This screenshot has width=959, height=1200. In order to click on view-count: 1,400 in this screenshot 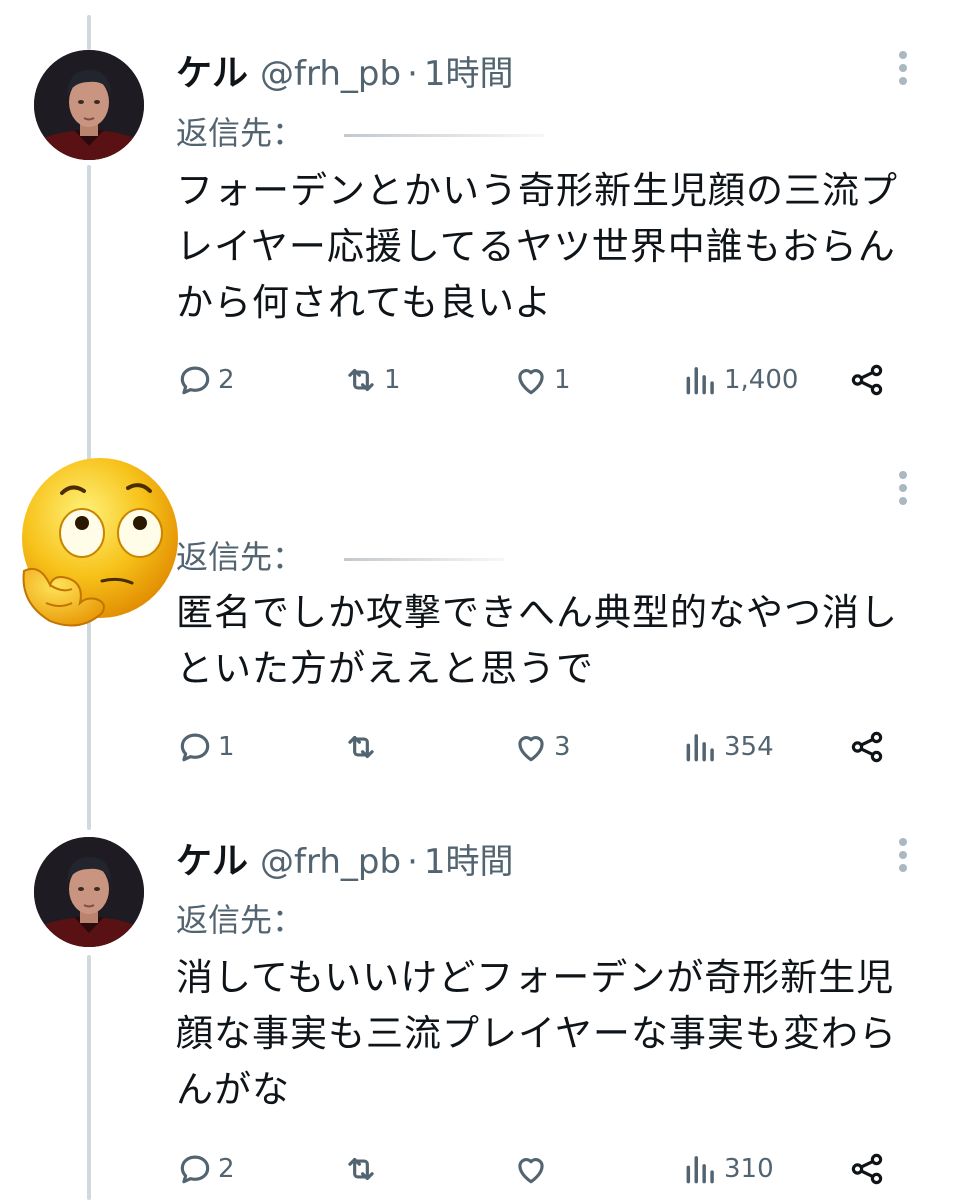, I will do `click(761, 380)`.